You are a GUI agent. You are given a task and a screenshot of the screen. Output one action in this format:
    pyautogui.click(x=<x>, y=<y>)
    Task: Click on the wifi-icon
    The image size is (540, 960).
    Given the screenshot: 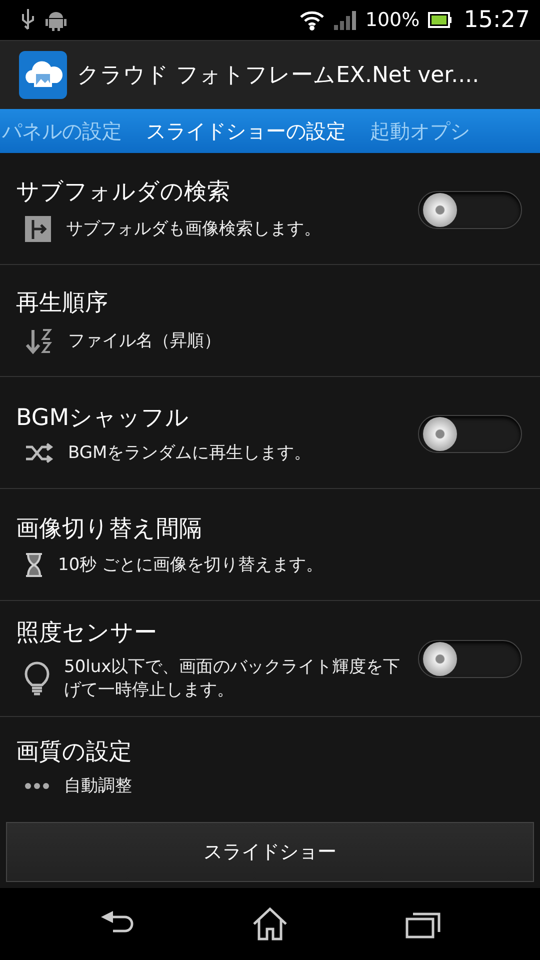 What is the action you would take?
    pyautogui.click(x=312, y=20)
    